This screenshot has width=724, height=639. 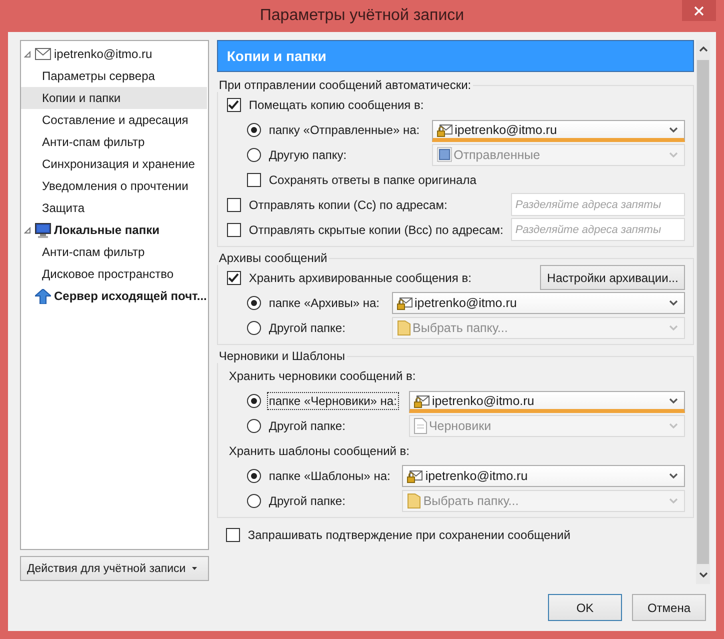 I want to click on envelope-icon, so click(x=43, y=54).